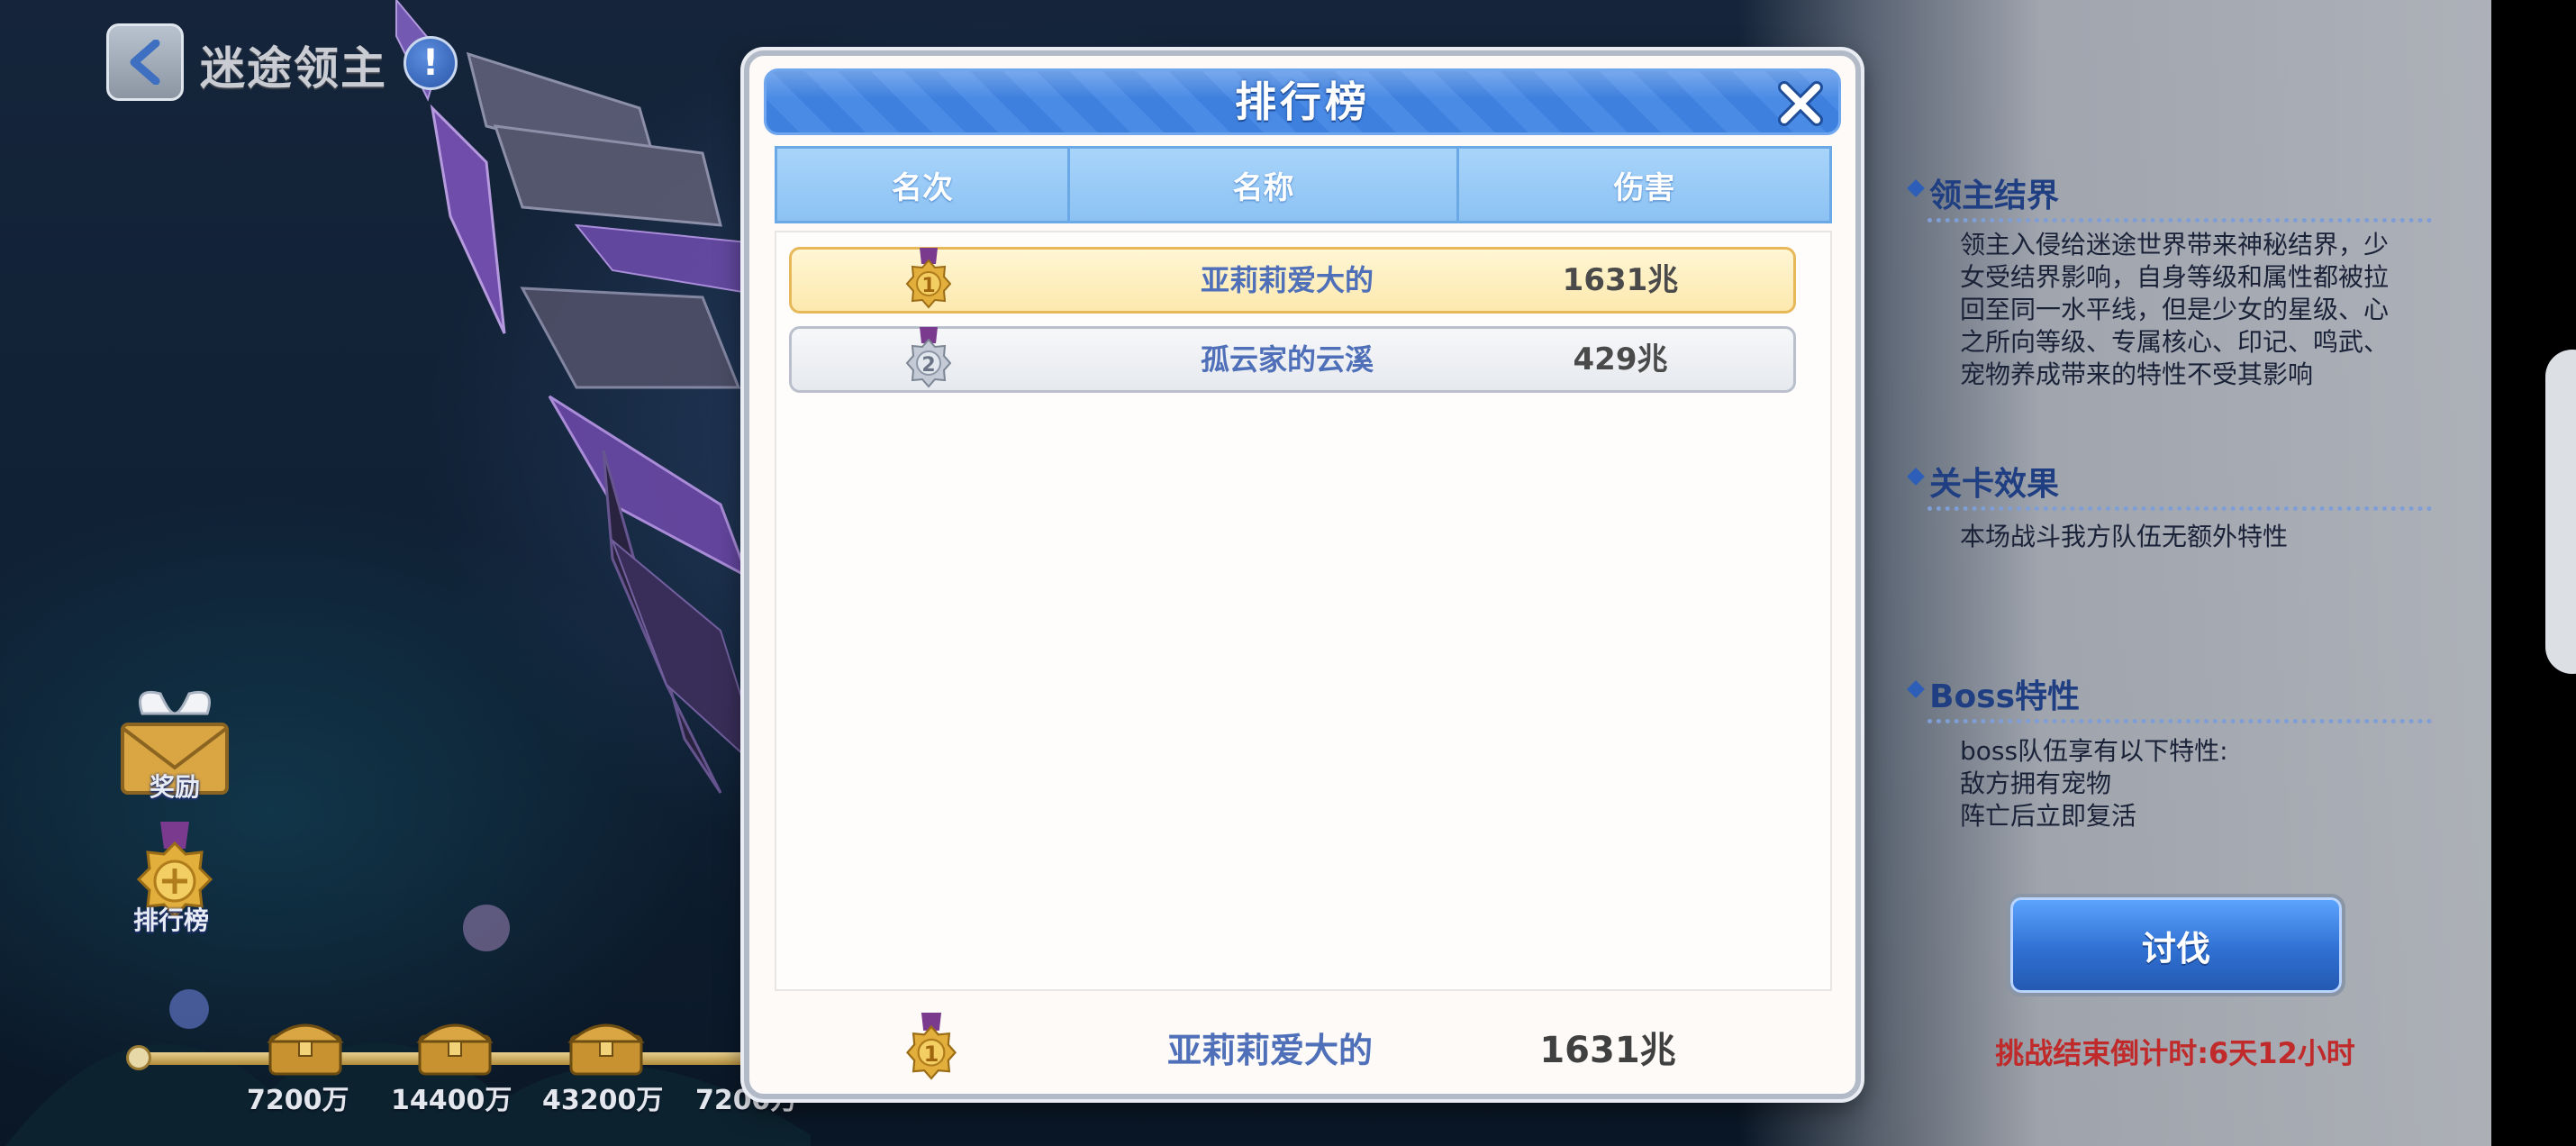  I want to click on player-name: 亚莉莉爱大的, so click(1287, 280).